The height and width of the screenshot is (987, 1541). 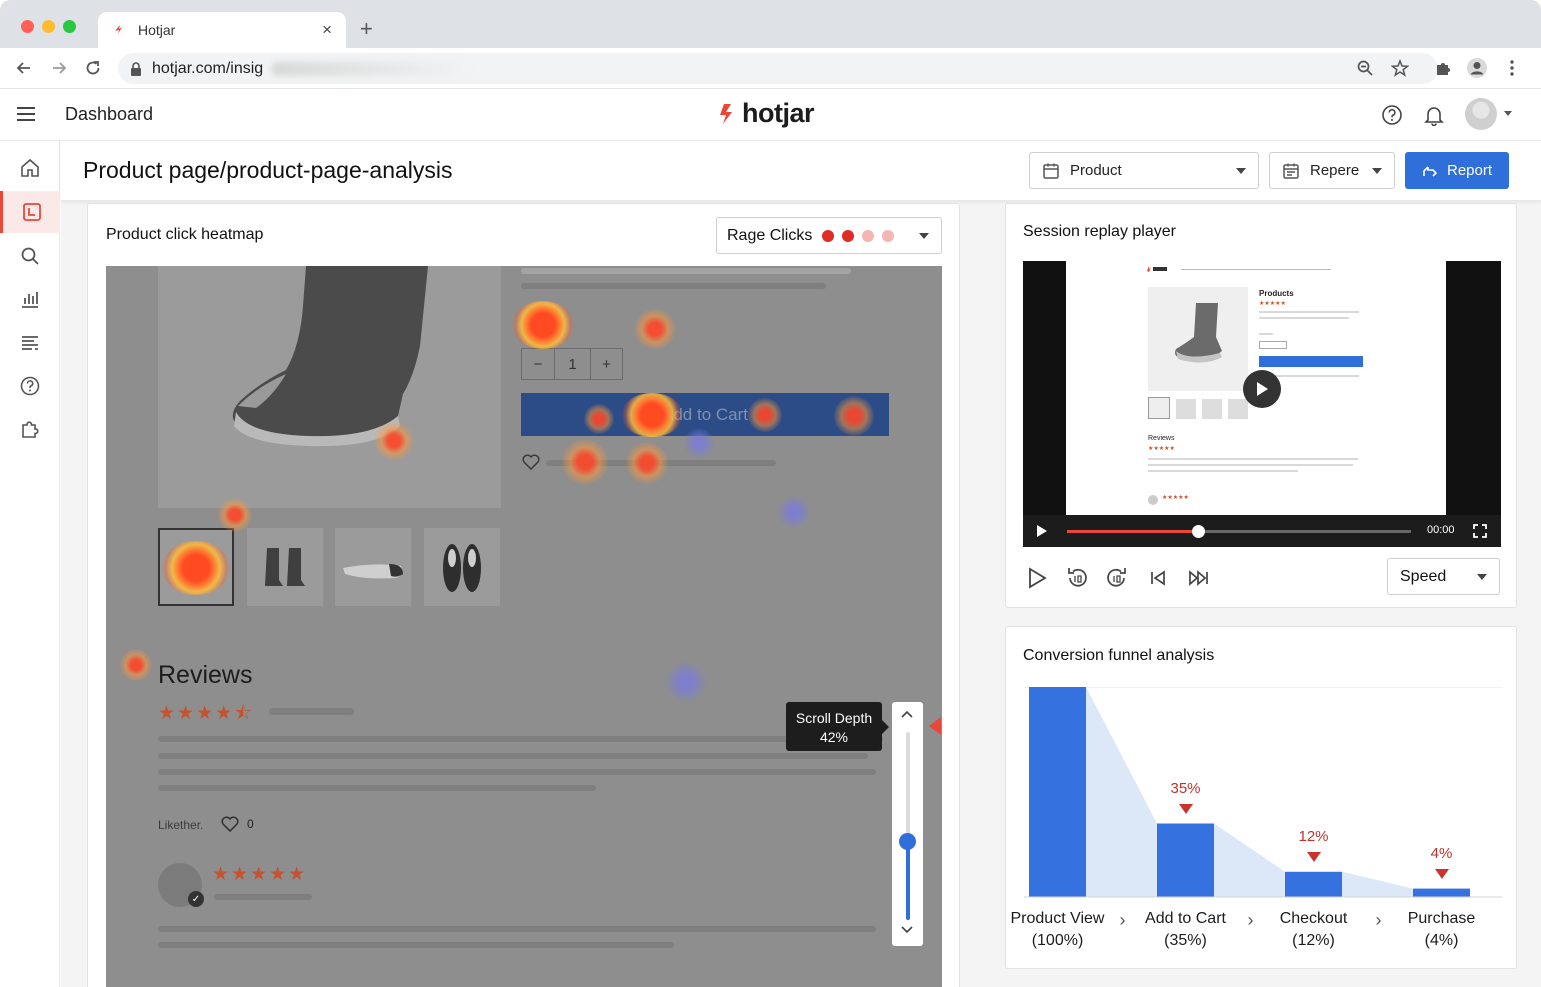 I want to click on browser-menu-icon, so click(x=1512, y=68).